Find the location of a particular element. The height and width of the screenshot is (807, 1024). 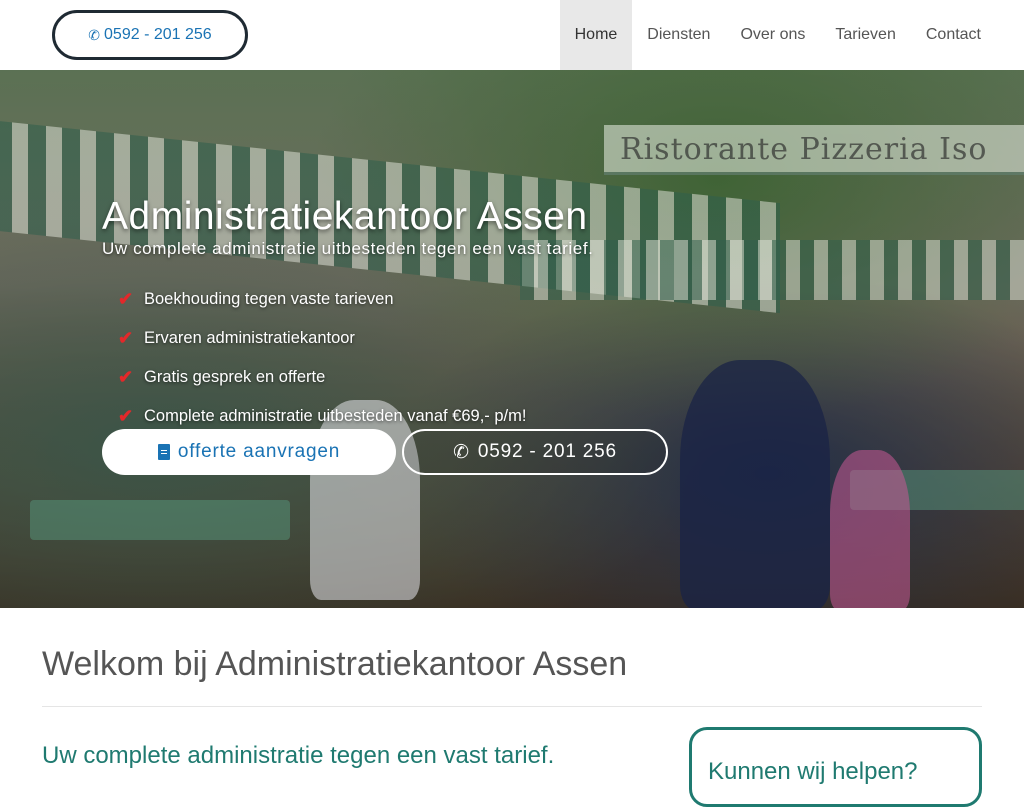

document-icon is located at coordinates (163, 452).